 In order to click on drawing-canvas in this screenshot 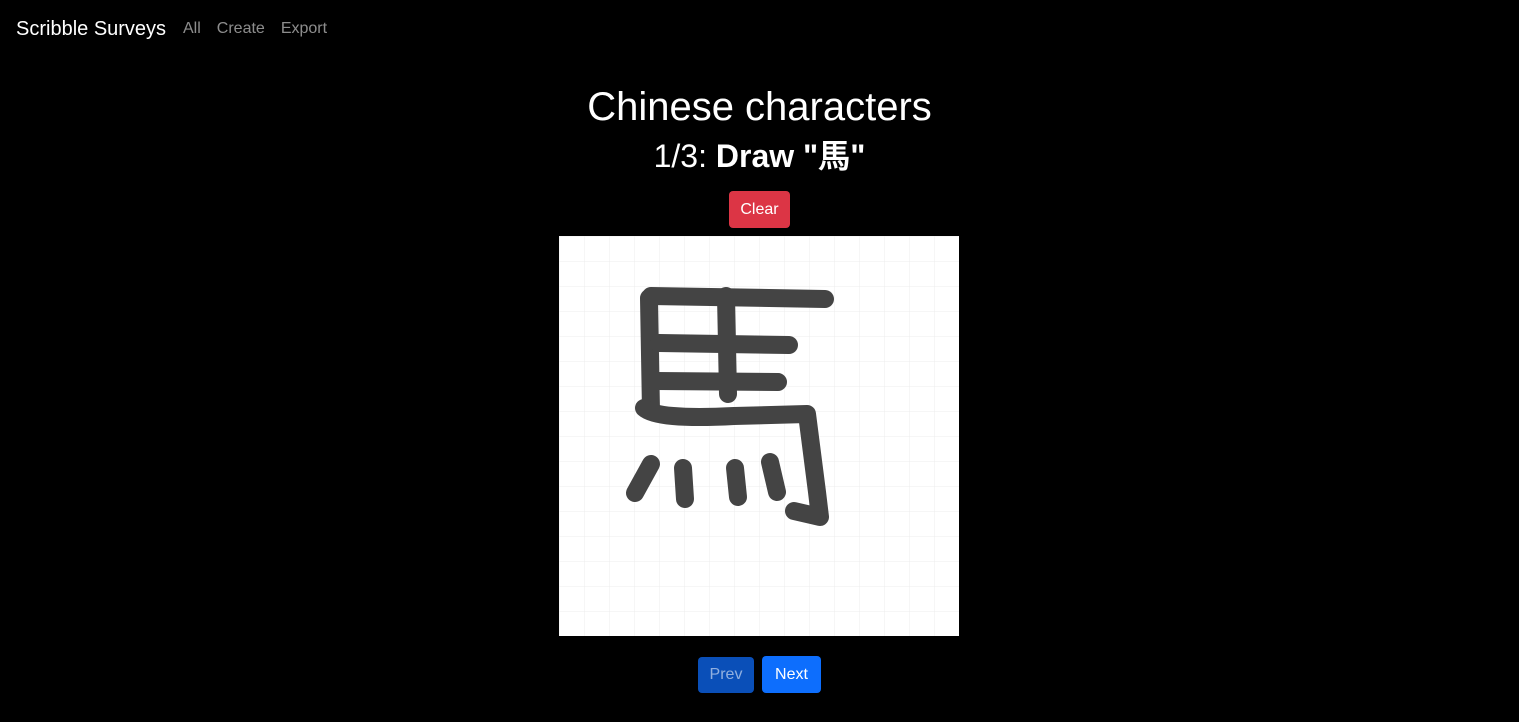, I will do `click(759, 436)`.